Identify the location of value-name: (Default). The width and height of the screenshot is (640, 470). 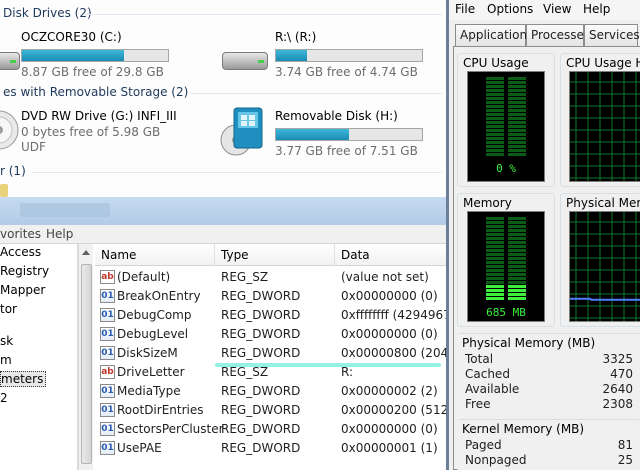
(144, 277).